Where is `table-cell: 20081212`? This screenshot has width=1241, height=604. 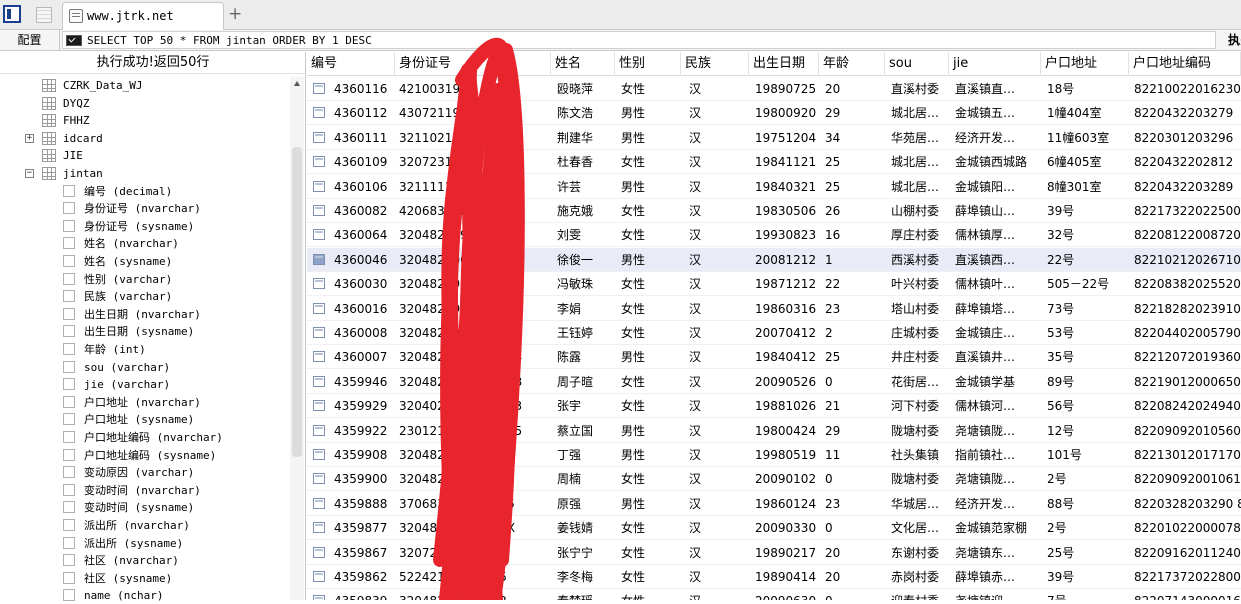
table-cell: 20081212 is located at coordinates (784, 260).